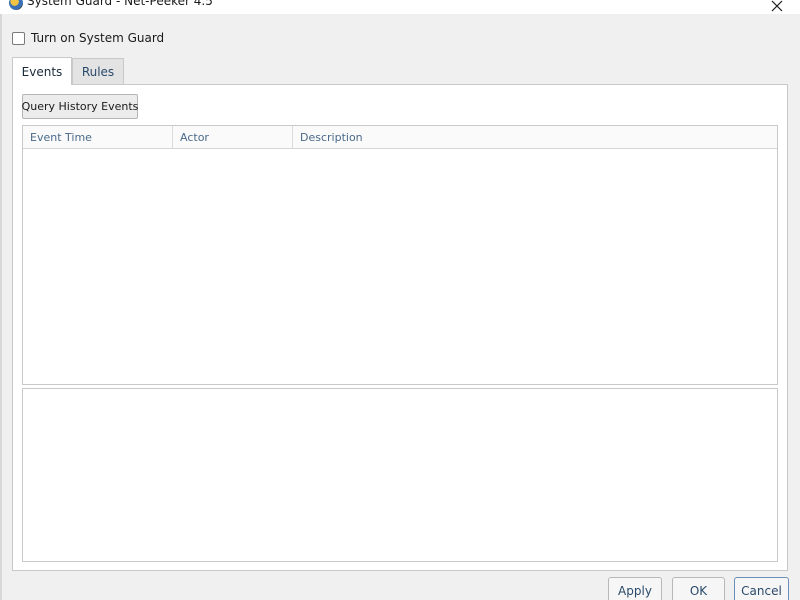 The width and height of the screenshot is (800, 600). I want to click on turn-on-system-guard-checkbox-row: Turn on System Guard, so click(88, 38).